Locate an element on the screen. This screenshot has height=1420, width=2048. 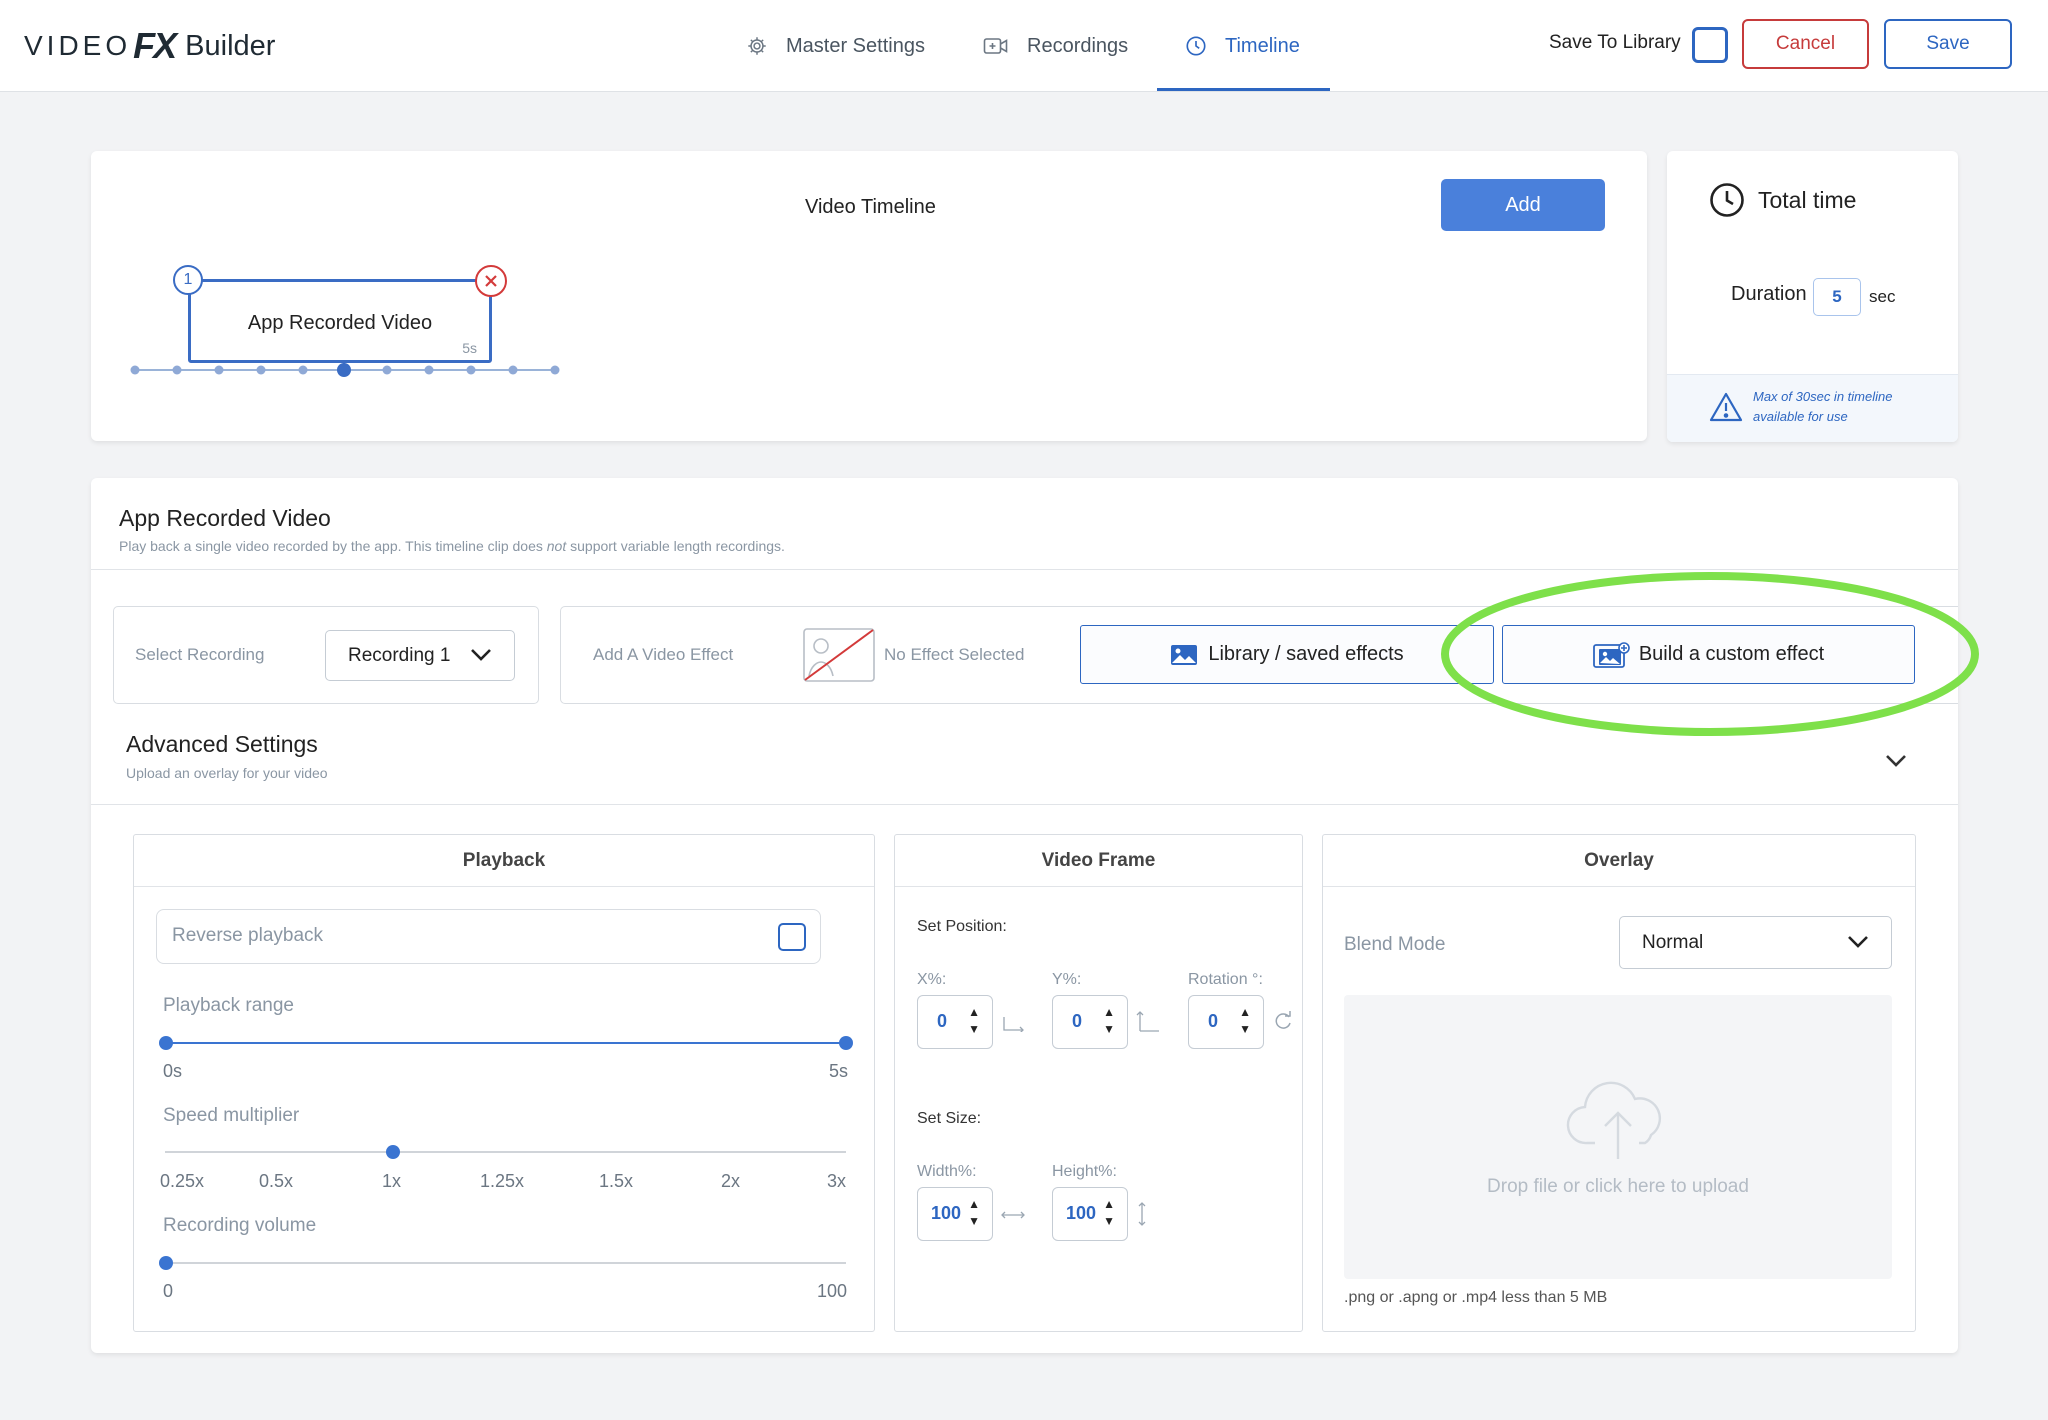
clip-duration: 5s is located at coordinates (469, 348).